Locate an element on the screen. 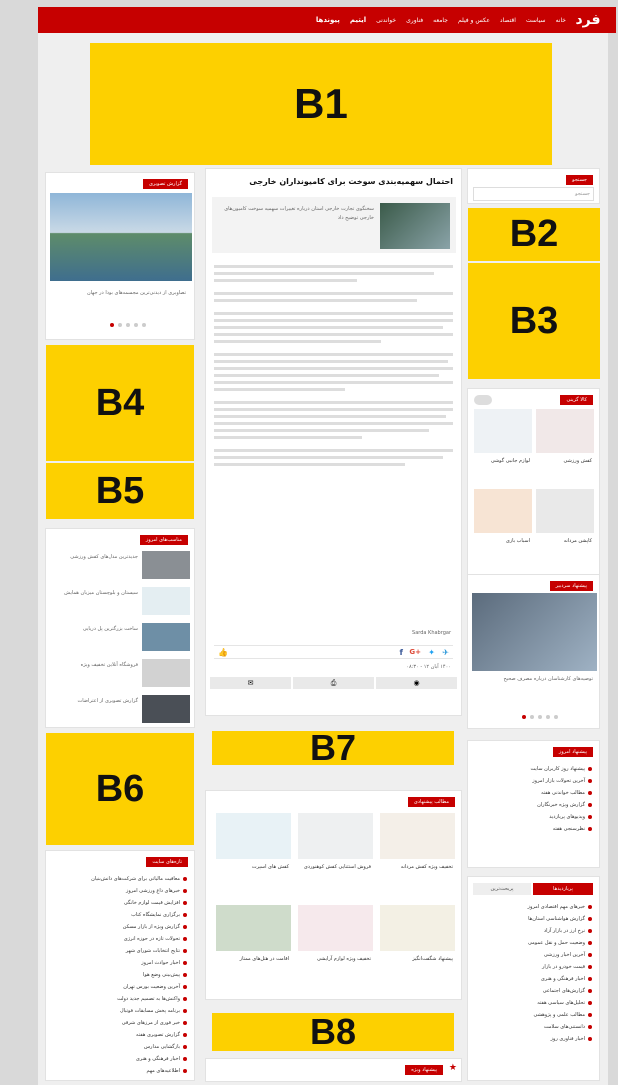 This screenshot has width=618, height=1085. site-logo: فرد is located at coordinates (588, 20).